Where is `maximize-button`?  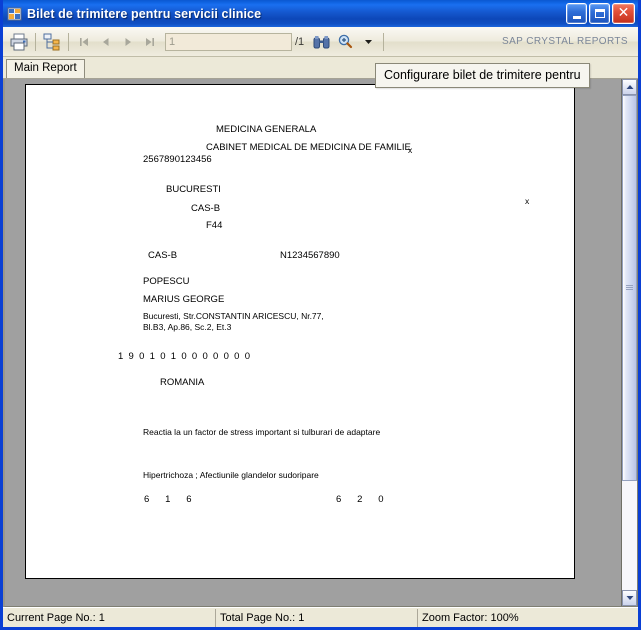
maximize-button is located at coordinates (599, 13).